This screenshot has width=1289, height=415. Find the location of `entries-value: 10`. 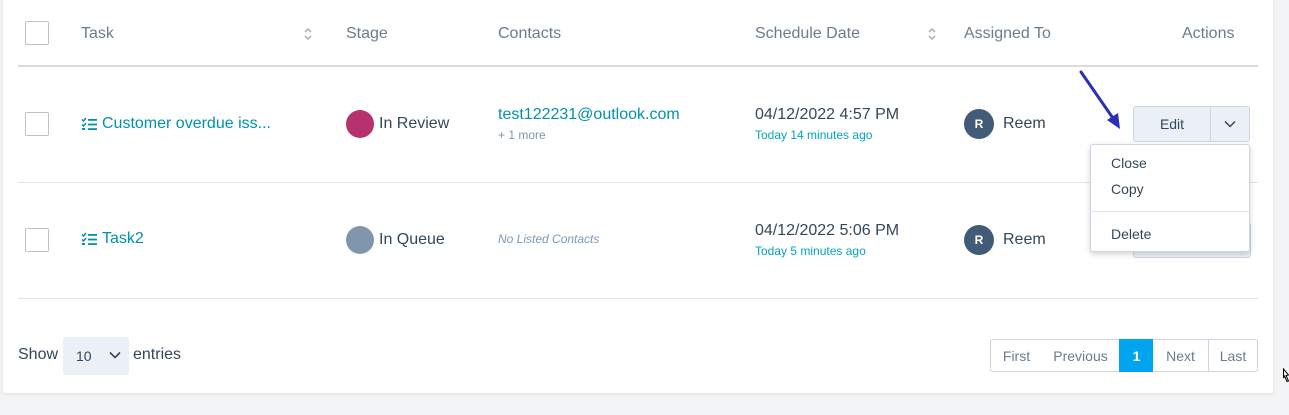

entries-value: 10 is located at coordinates (84, 356).